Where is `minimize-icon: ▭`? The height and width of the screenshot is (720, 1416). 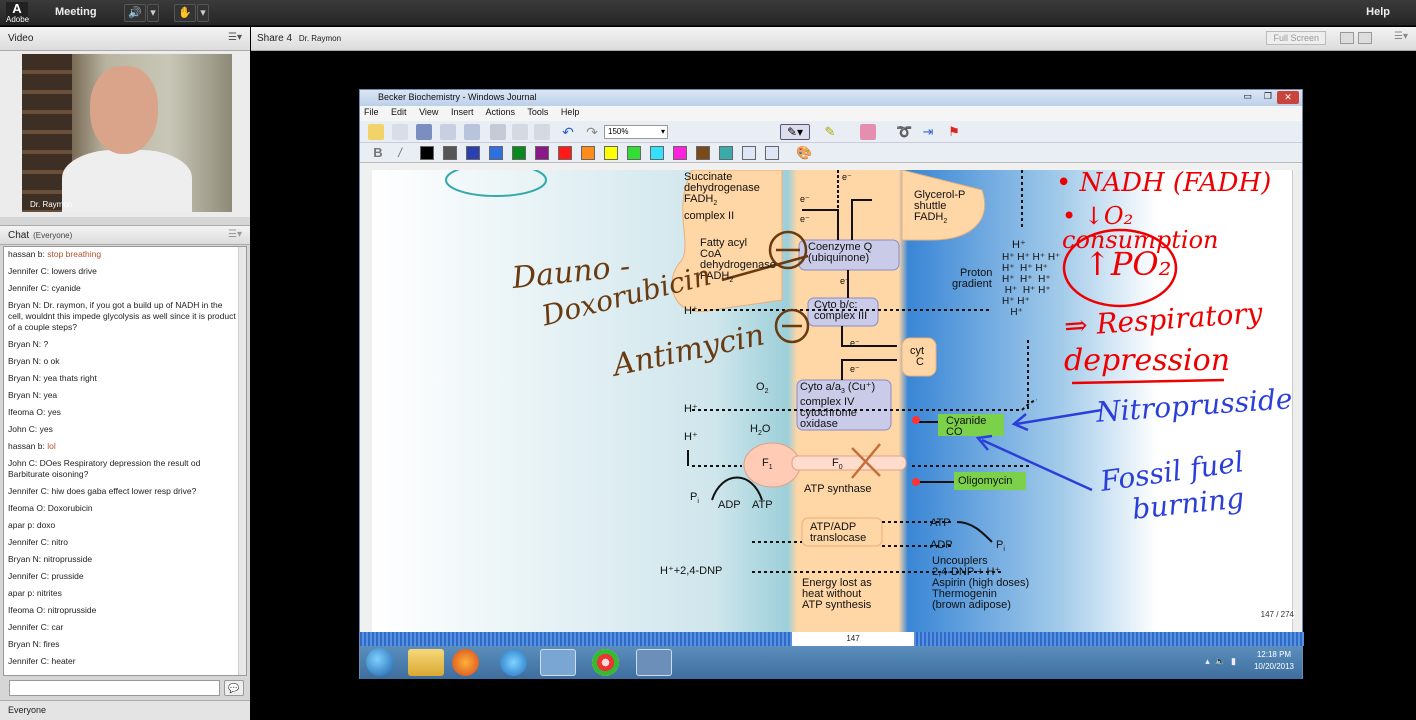 minimize-icon: ▭ is located at coordinates (1247, 96).